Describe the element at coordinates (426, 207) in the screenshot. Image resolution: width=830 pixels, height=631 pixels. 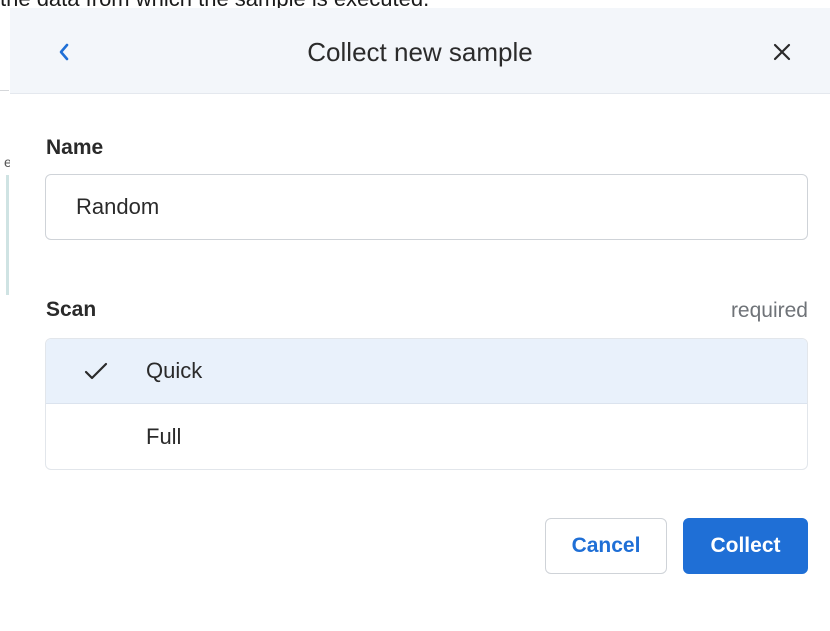
I see `name-input` at that location.